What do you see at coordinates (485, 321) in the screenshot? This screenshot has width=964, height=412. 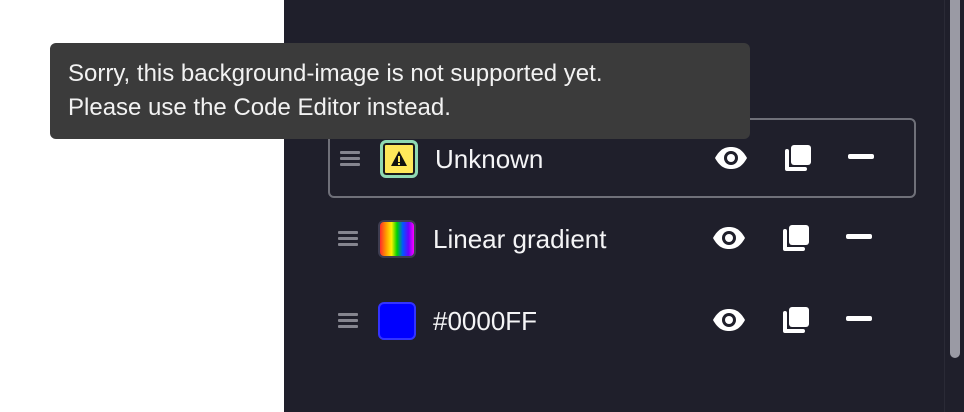 I see `layer-label: #0000FF` at bounding box center [485, 321].